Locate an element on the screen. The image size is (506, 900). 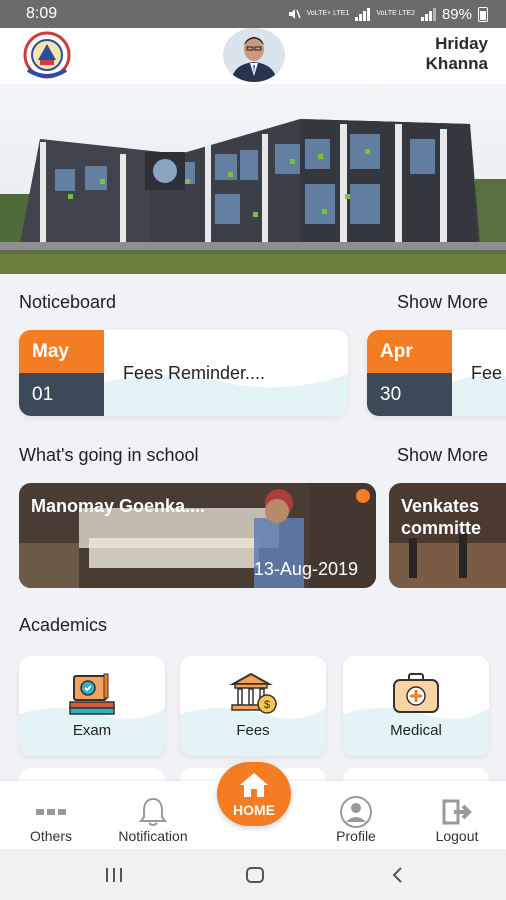
nav-others-label: Others is located at coordinates (50, 836).